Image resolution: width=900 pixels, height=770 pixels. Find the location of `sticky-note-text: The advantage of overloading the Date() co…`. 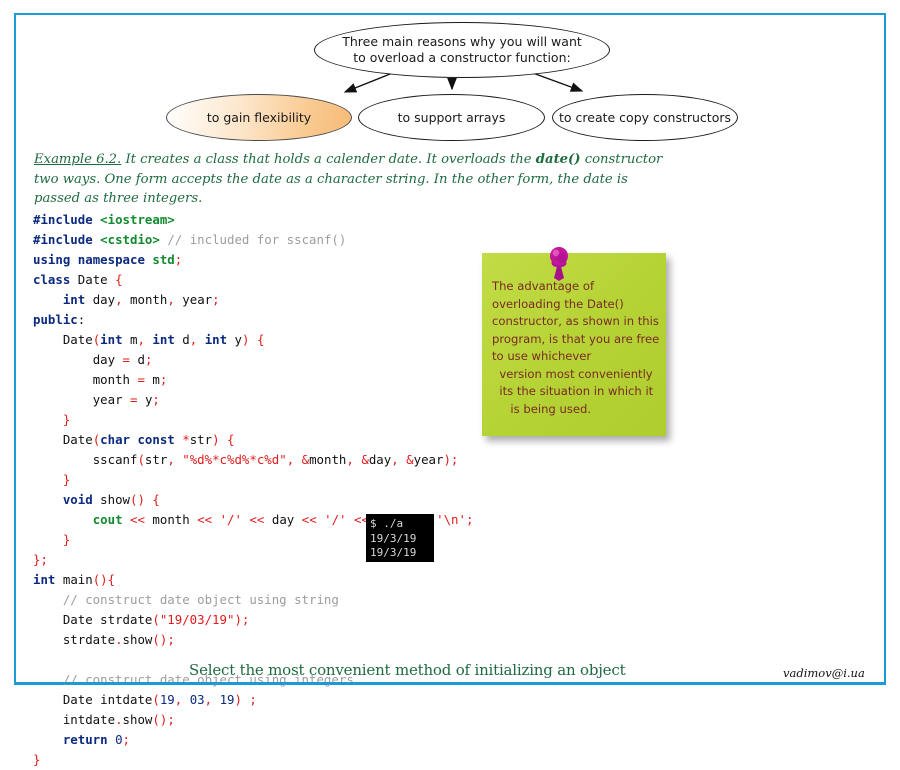

sticky-note-text: The advantage of overloading the Date() co… is located at coordinates (577, 348).